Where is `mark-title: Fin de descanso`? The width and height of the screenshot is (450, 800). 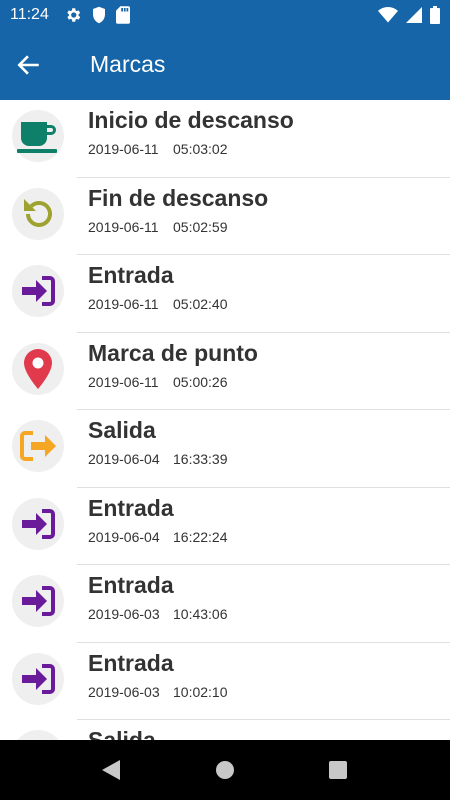 mark-title: Fin de descanso is located at coordinates (178, 197).